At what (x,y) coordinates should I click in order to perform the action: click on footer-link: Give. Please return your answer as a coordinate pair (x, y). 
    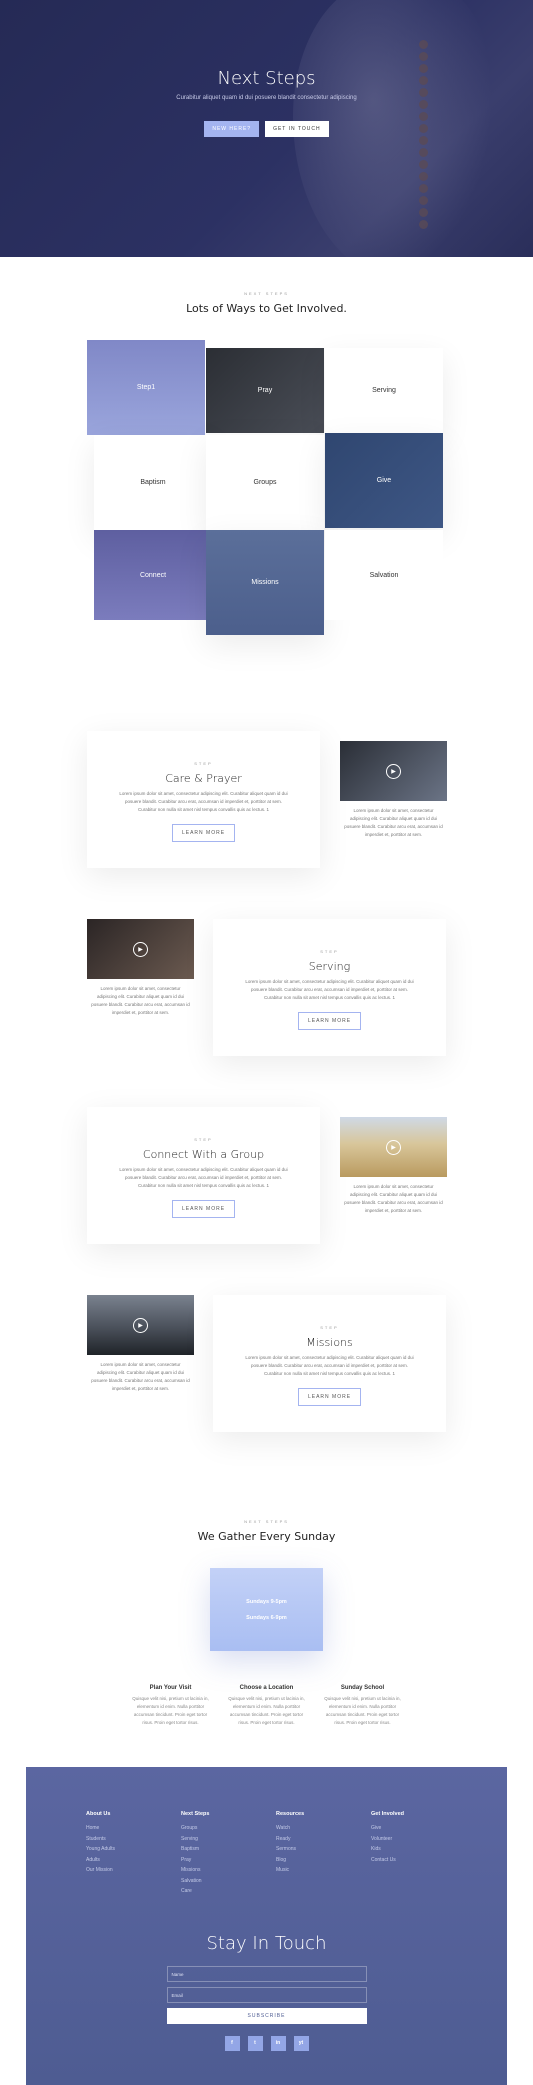
    Looking at the image, I should click on (418, 1828).